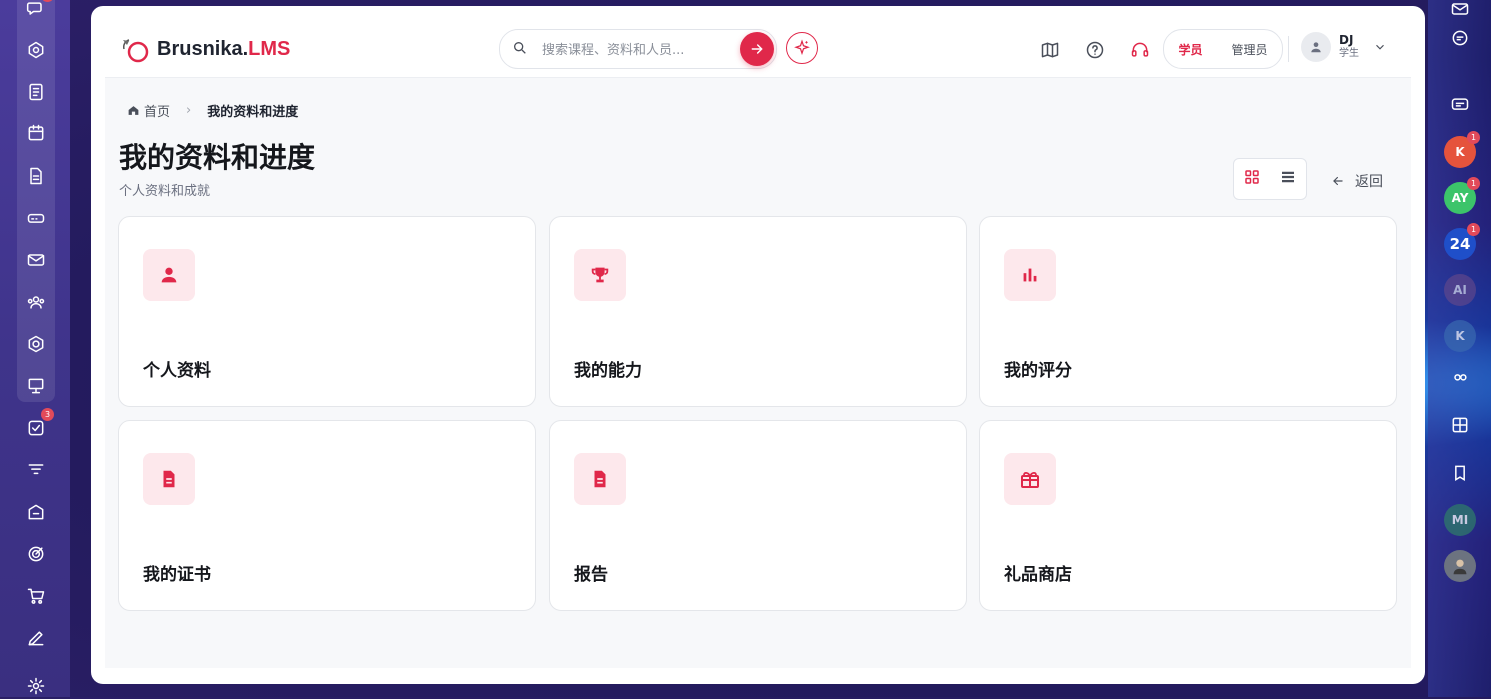  I want to click on avatar-initials: AI, so click(1460, 290).